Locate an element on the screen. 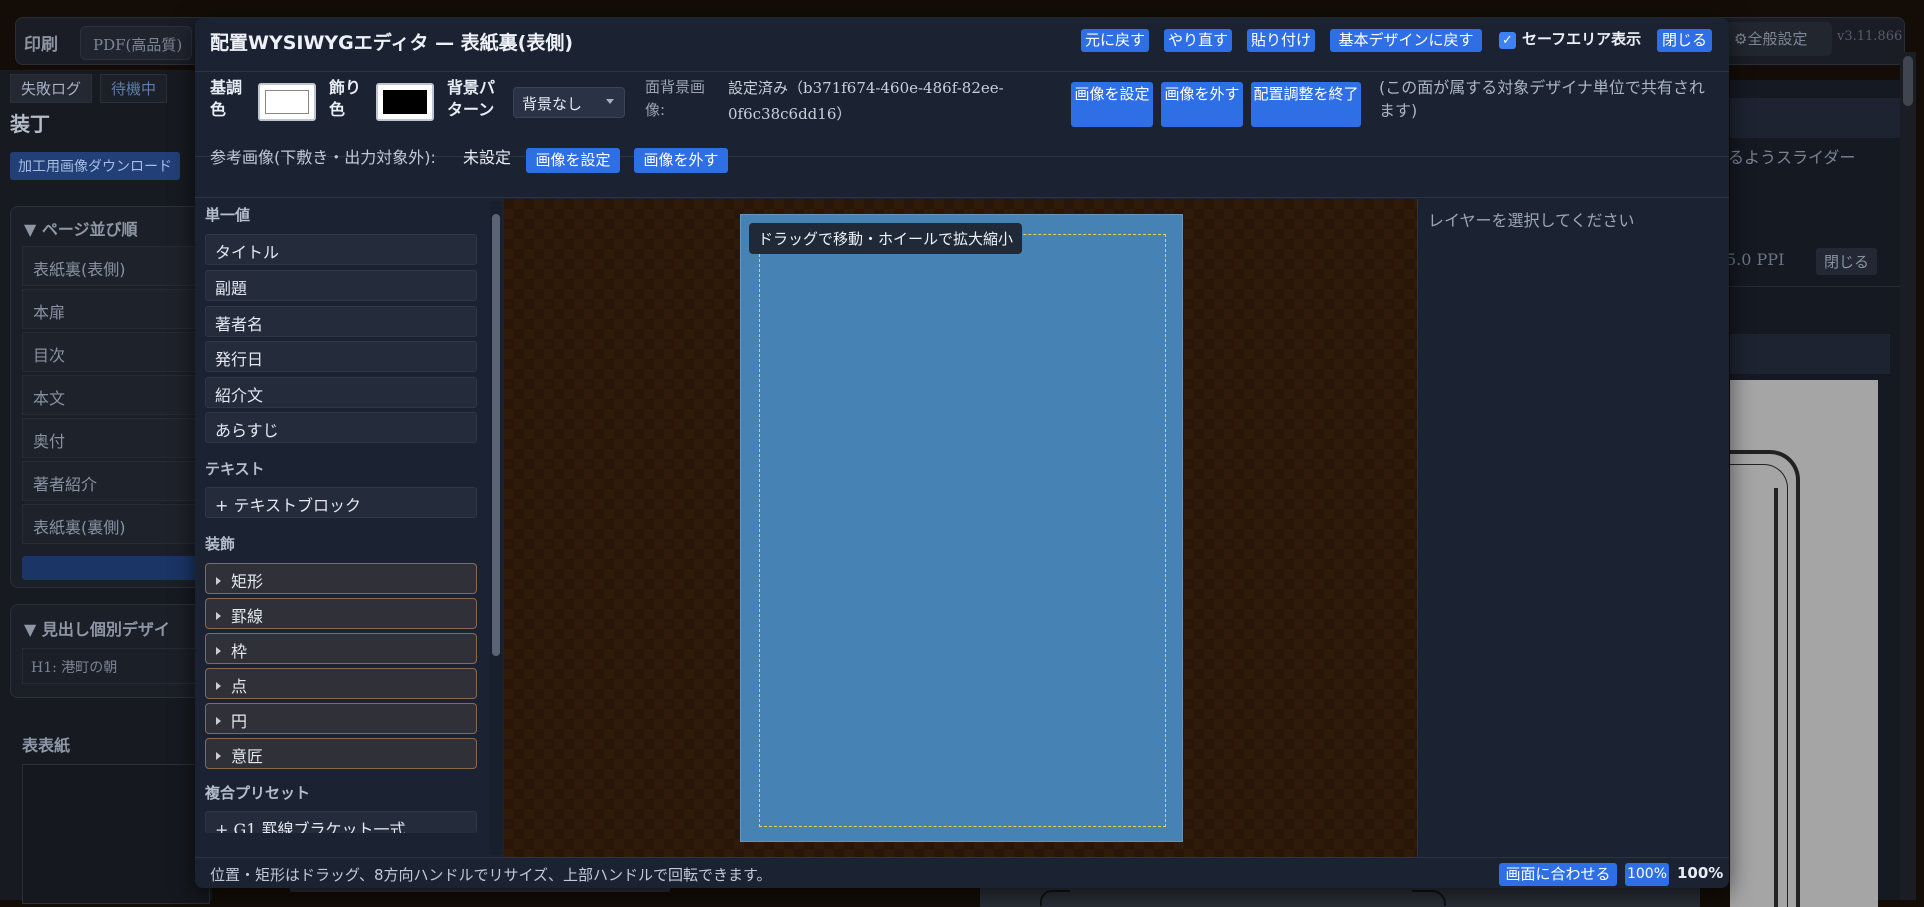  text-section-title: テキスト is located at coordinates (235, 469).